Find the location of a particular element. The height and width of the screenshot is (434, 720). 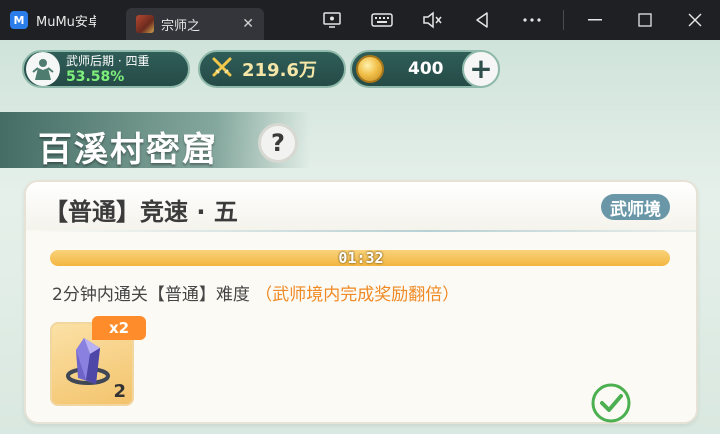

task-description: 2分钟内通关【普通】难度 （武师境内完成奖励翻倍） is located at coordinates (255, 292).